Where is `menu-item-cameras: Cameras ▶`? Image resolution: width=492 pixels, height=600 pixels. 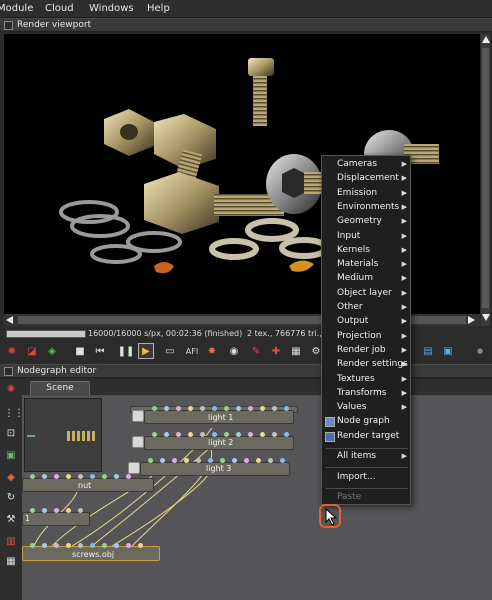
menu-item-cameras: Cameras ▶ is located at coordinates (366, 165).